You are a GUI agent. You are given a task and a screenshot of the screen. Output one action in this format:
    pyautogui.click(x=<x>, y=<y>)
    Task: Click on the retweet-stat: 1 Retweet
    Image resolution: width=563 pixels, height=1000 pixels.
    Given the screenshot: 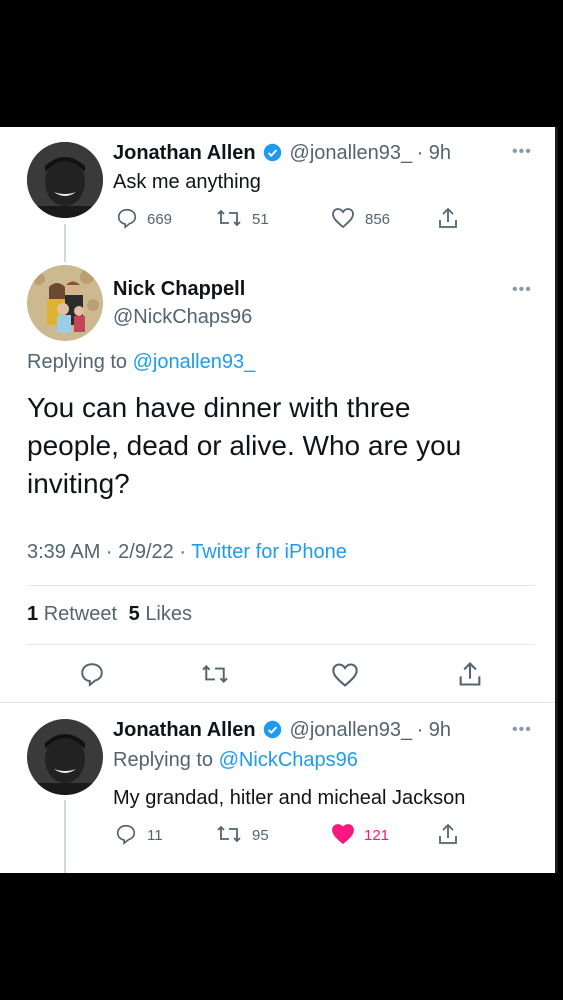 What is the action you would take?
    pyautogui.click(x=75, y=614)
    